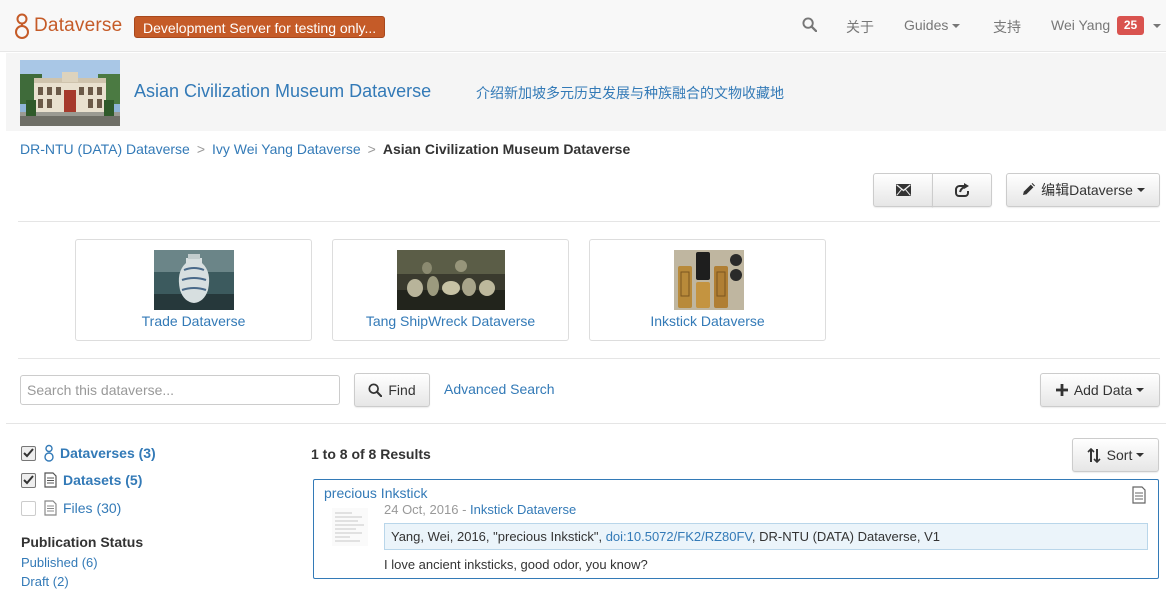 The image size is (1166, 589). Describe the element at coordinates (108, 453) in the screenshot. I see `facet-label-dataverses: Dataverses (3)` at that location.